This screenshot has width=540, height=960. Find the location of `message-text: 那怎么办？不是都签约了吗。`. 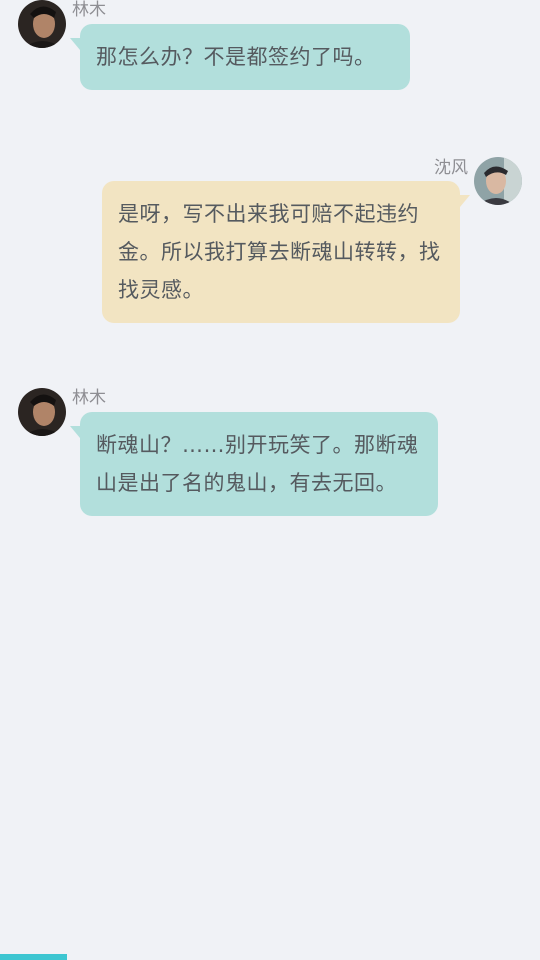

message-text: 那怎么办？不是都签约了吗。 is located at coordinates (236, 57).